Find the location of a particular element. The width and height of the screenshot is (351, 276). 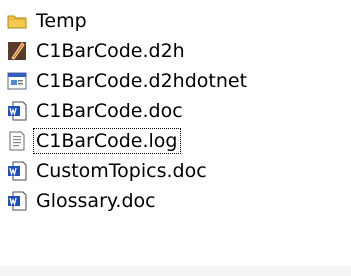

panel-bottom-edge is located at coordinates (175, 271).